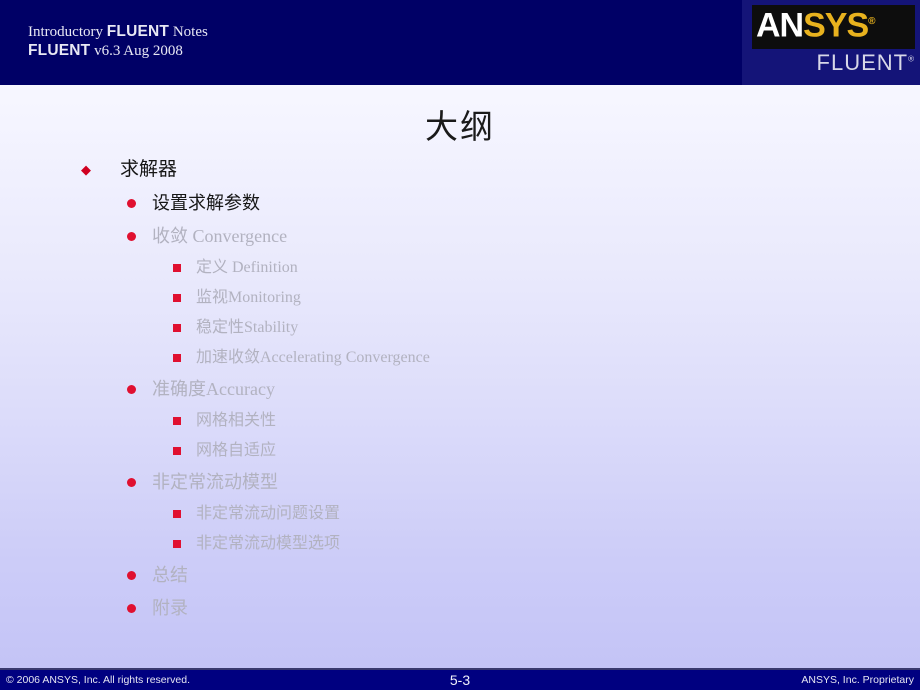 The width and height of the screenshot is (920, 690). Describe the element at coordinates (268, 543) in the screenshot. I see `outline-item-label: 非定常流动模型选项` at that location.